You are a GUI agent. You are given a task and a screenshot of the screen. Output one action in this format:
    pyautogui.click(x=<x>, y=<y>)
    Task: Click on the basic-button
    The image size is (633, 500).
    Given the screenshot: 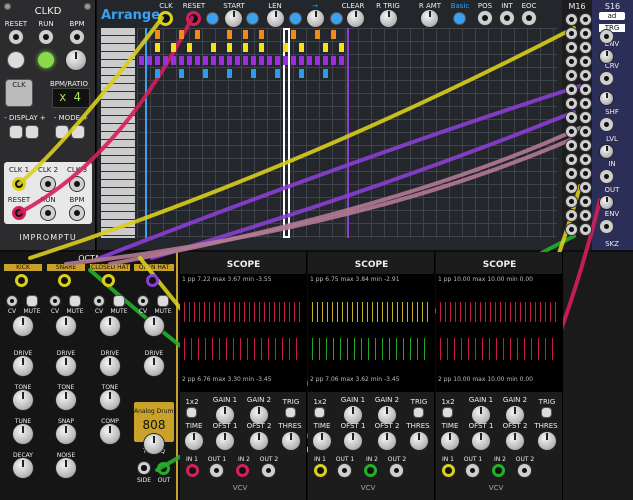 What is the action you would take?
    pyautogui.click(x=459, y=18)
    